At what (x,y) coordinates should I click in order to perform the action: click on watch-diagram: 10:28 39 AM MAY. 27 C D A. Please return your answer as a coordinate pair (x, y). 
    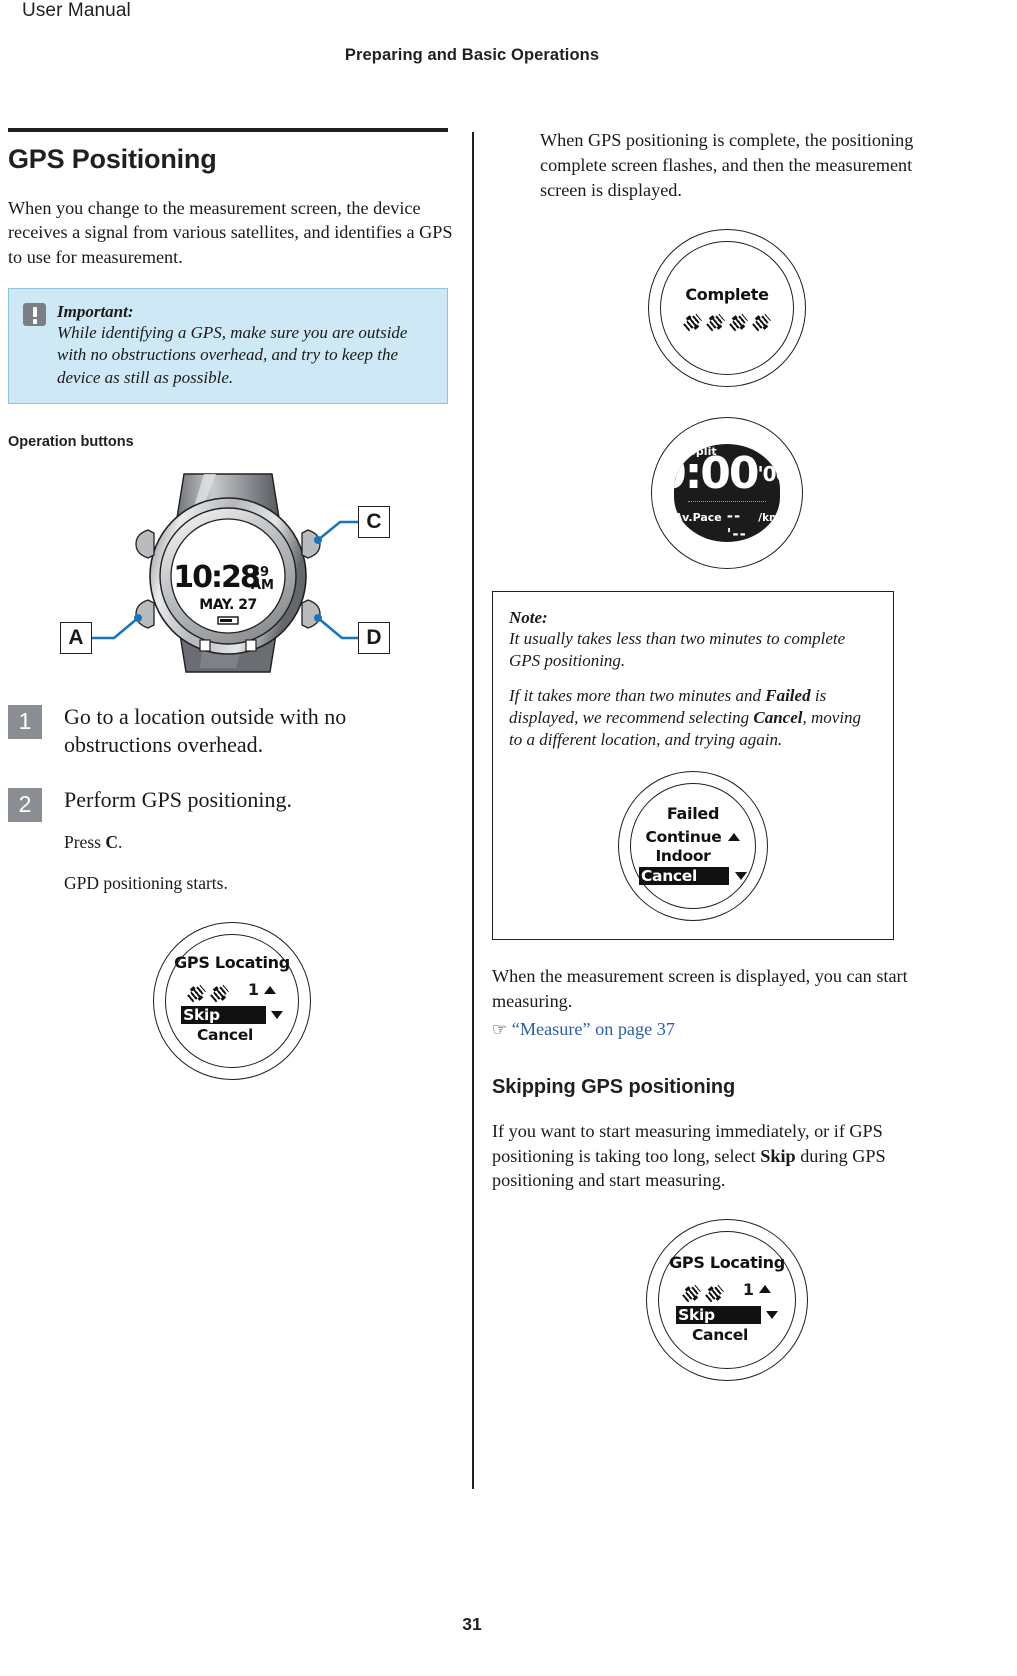
    Looking at the image, I should click on (228, 574).